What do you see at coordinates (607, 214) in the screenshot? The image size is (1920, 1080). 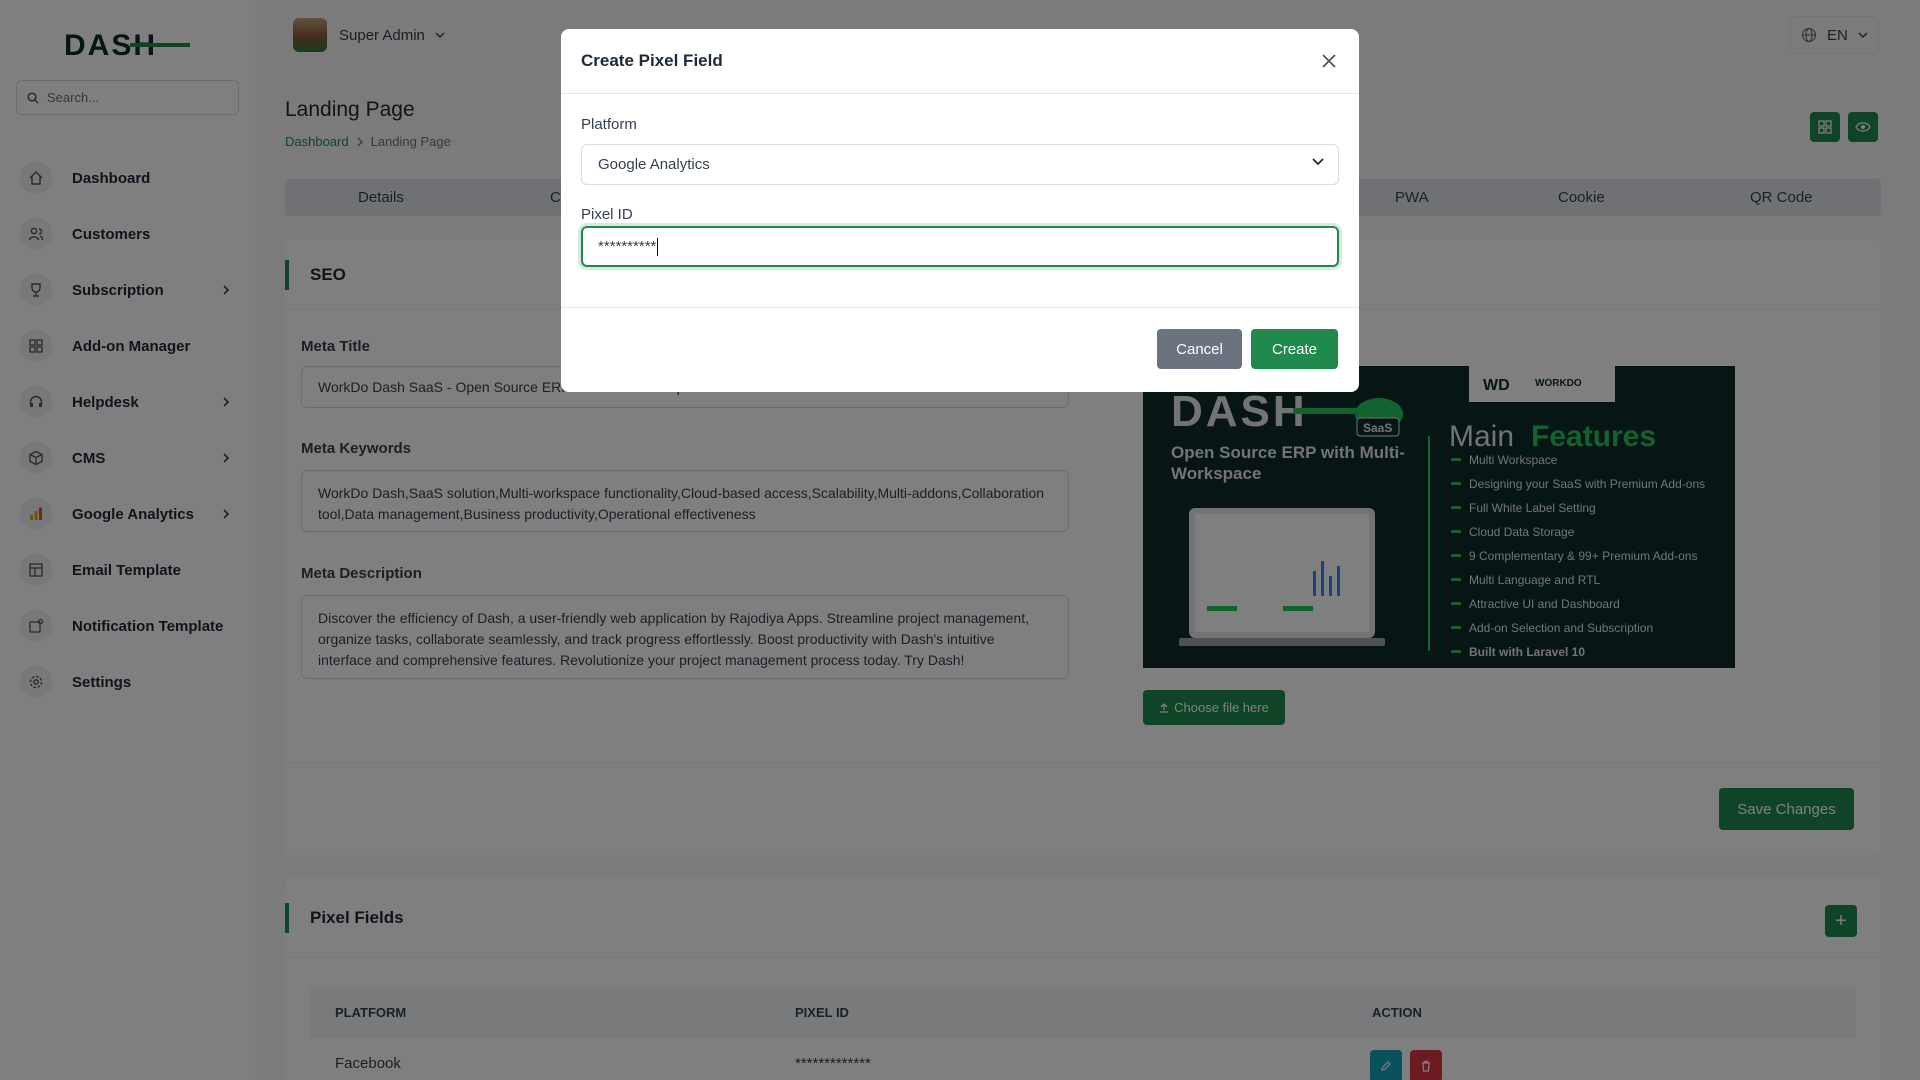 I see `pixel-id-label: Pixel ID` at bounding box center [607, 214].